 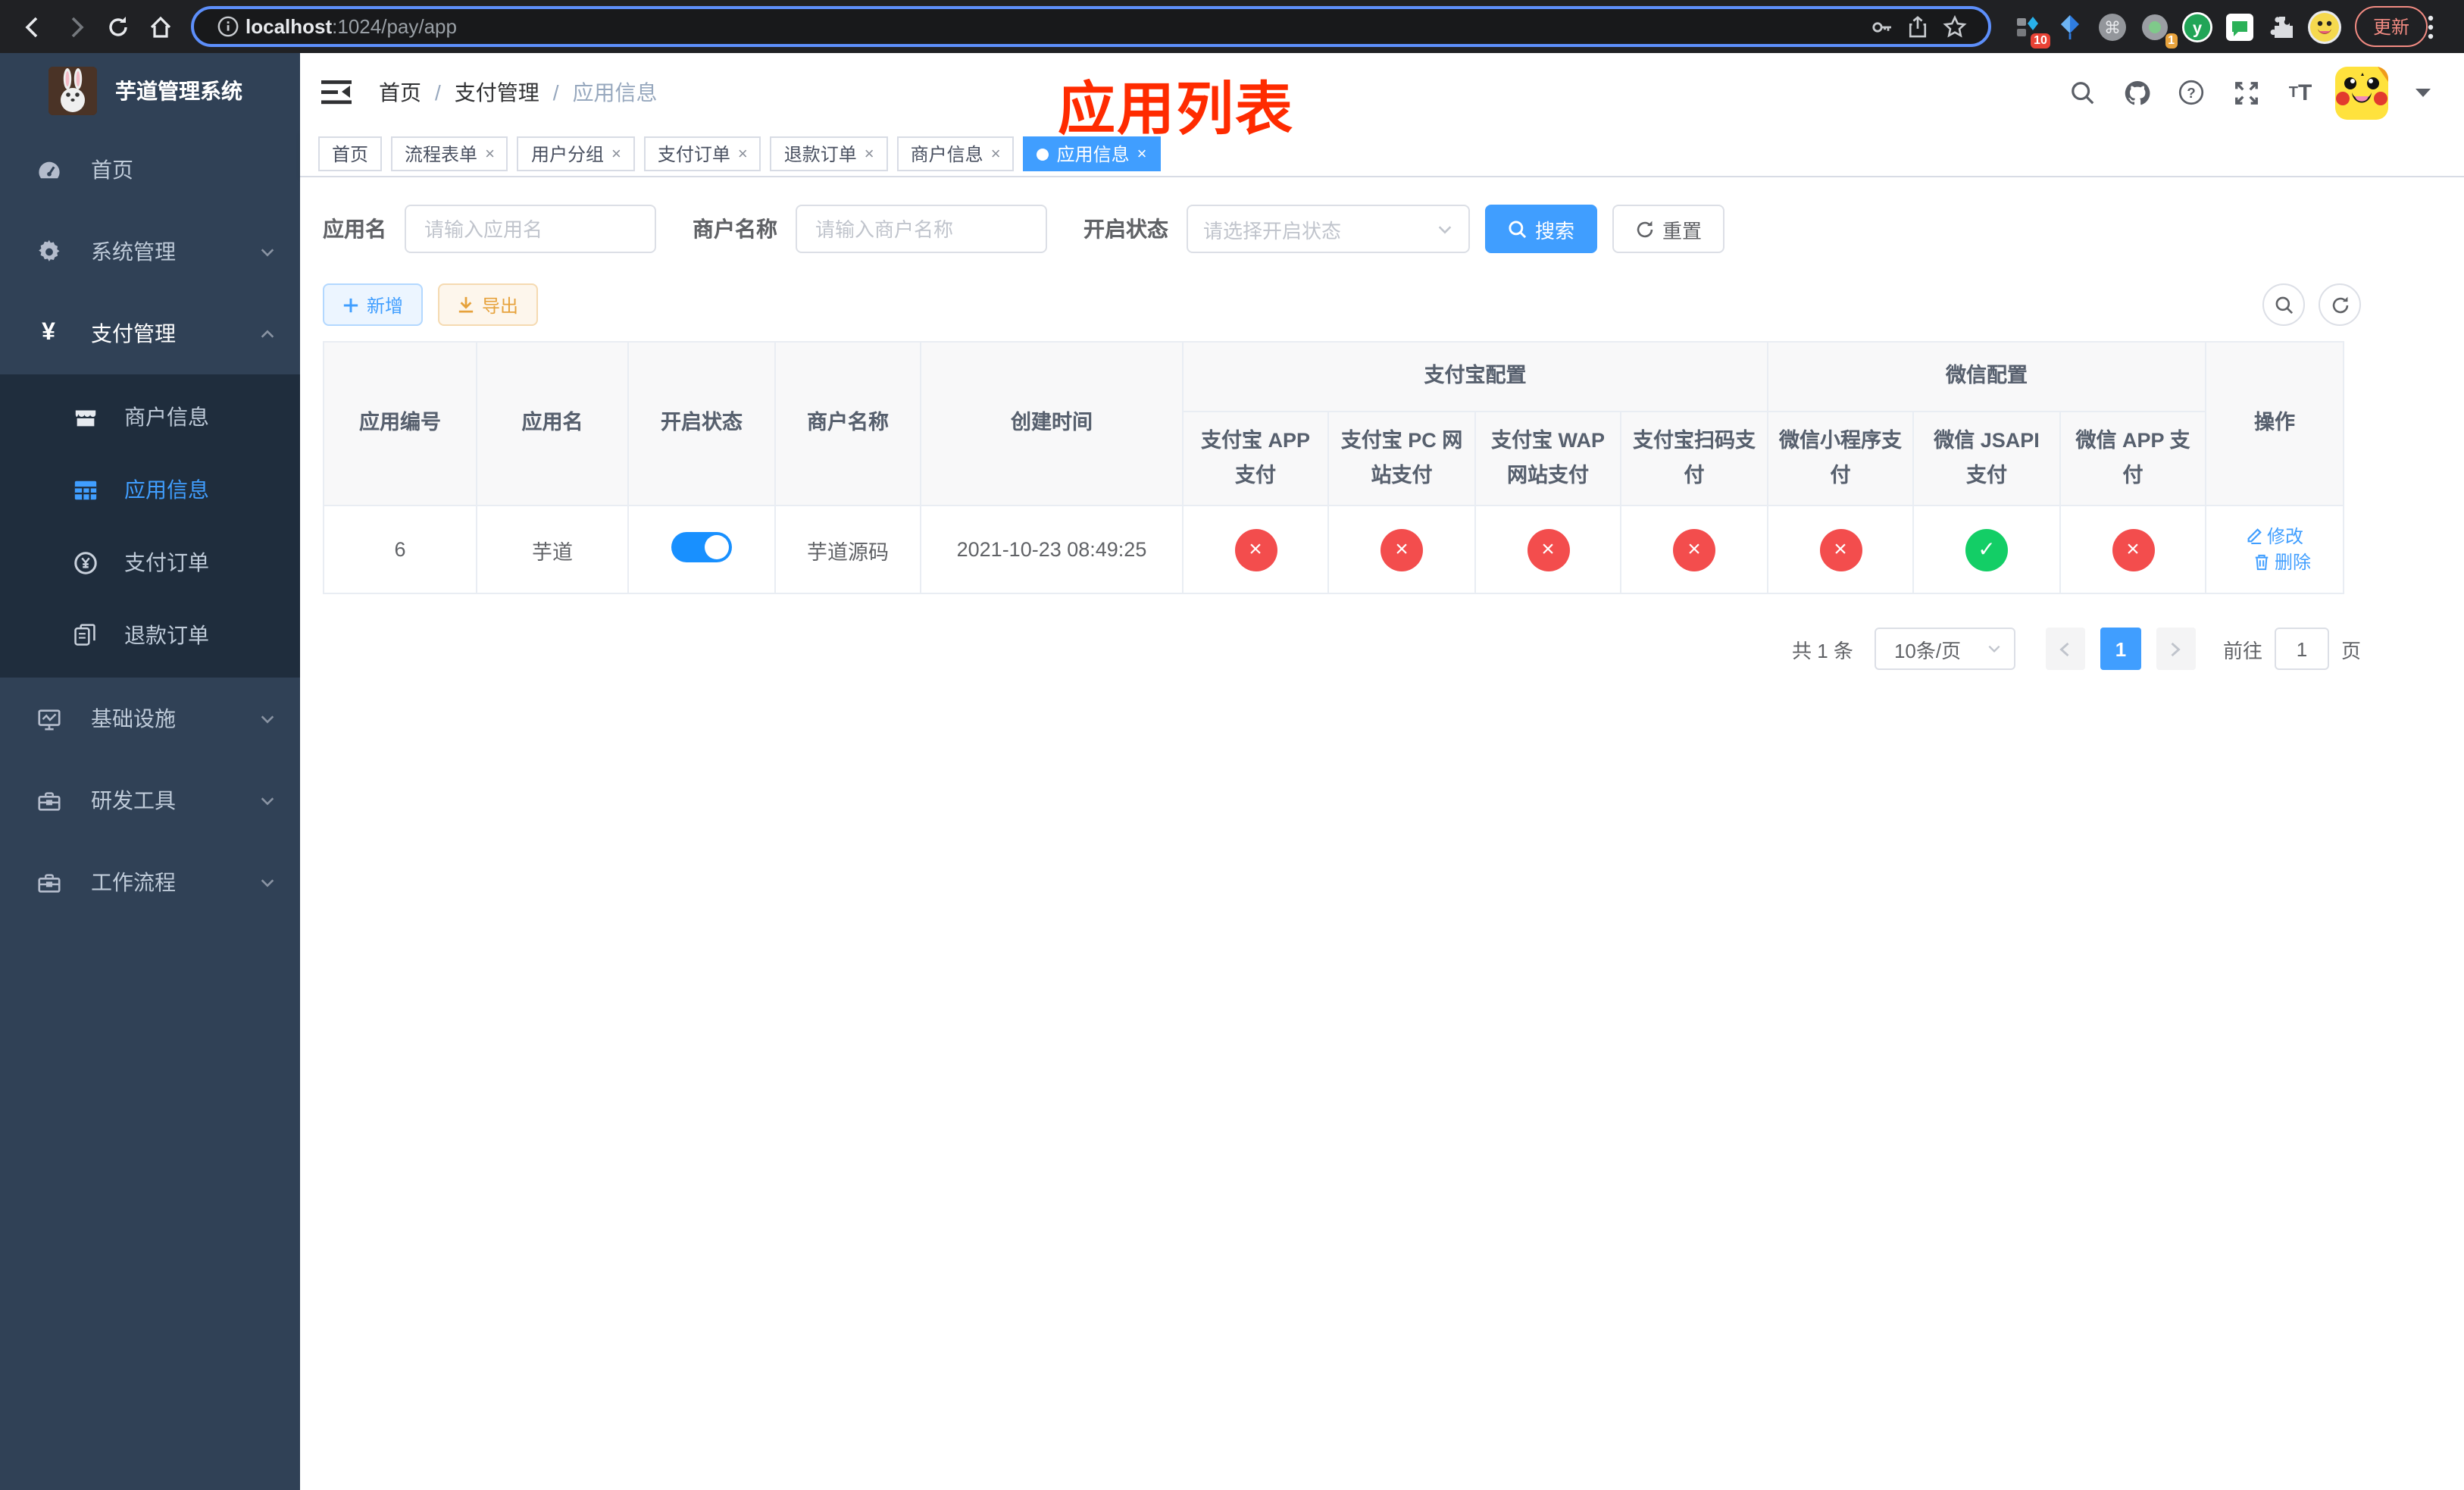 What do you see at coordinates (1091, 27) in the screenshot?
I see `address-bar: localhost:1024/pay/app` at bounding box center [1091, 27].